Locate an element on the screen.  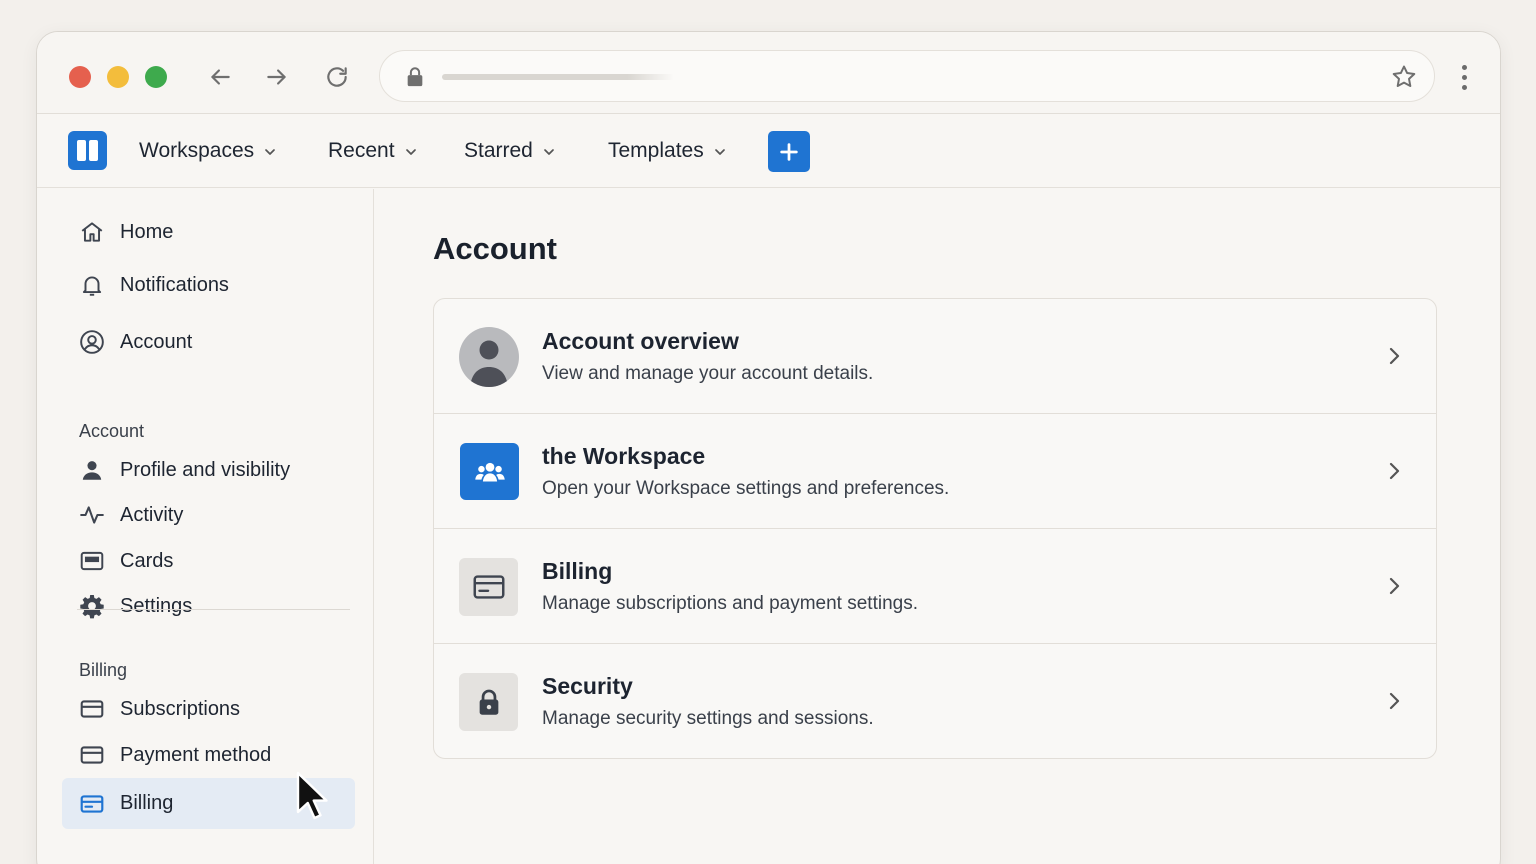
sidebar-divider is located at coordinates (213, 609).